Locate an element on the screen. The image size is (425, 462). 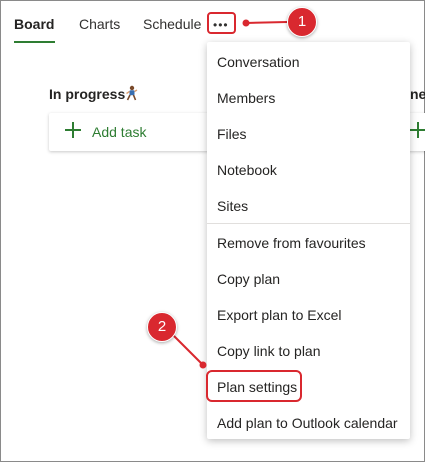
callout-2: 2 is located at coordinates (162, 327).